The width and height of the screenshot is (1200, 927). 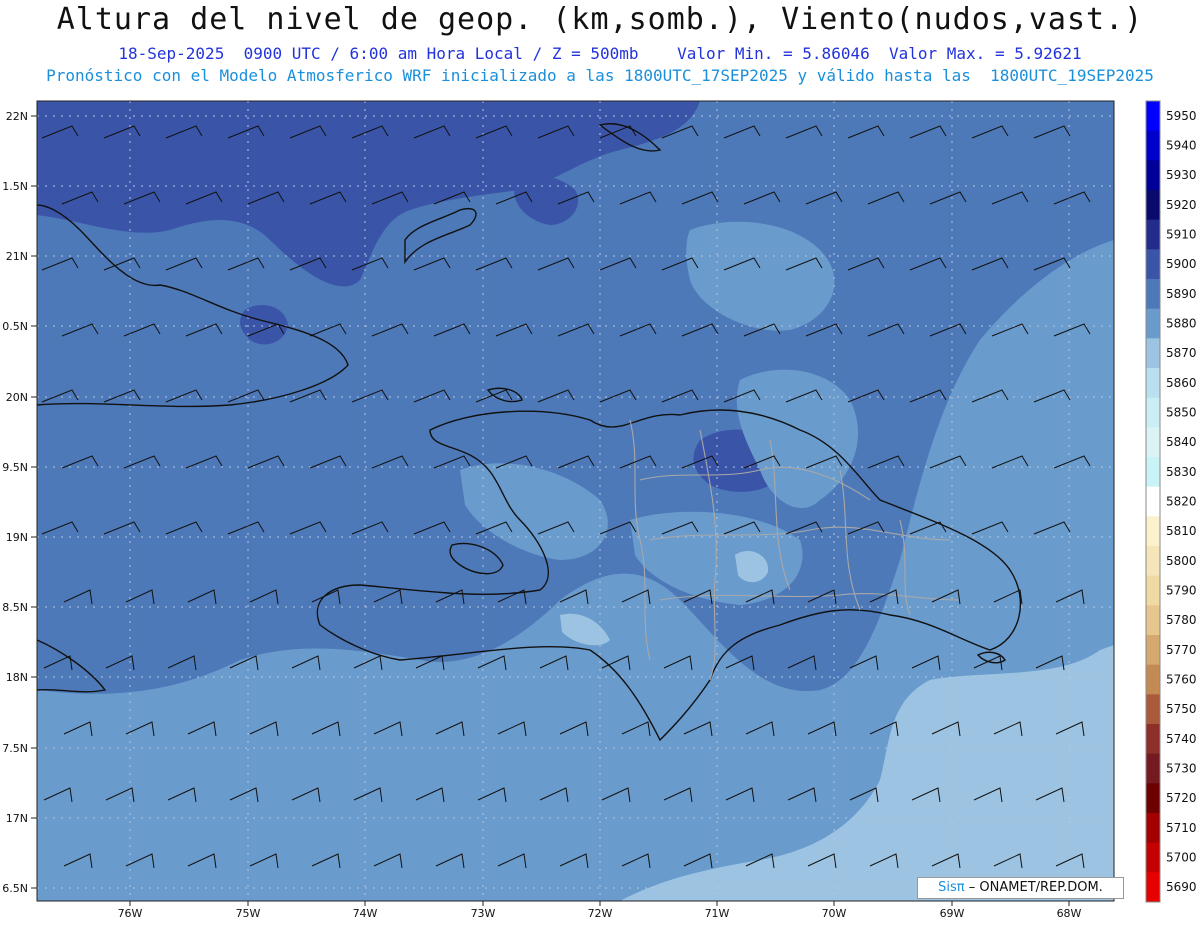 What do you see at coordinates (1181, 650) in the screenshot?
I see `colorbar-label: 5770` at bounding box center [1181, 650].